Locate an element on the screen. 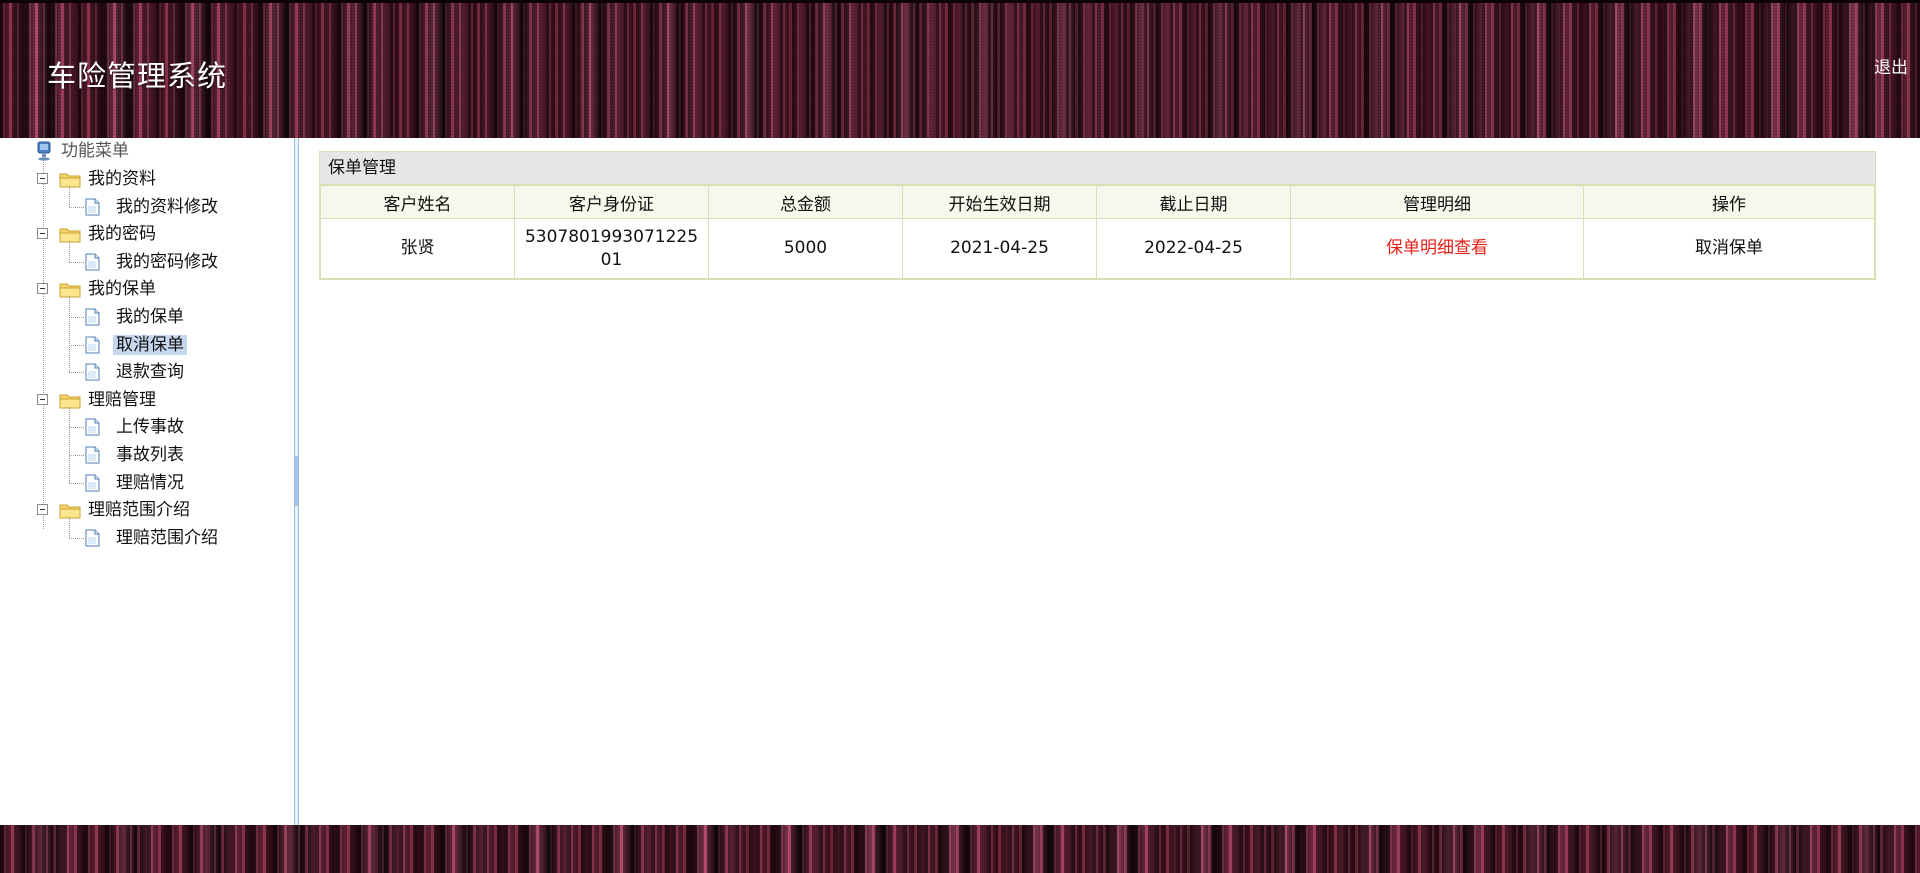 The height and width of the screenshot is (873, 1920). cell-customer-name: 张贤 is located at coordinates (417, 248).